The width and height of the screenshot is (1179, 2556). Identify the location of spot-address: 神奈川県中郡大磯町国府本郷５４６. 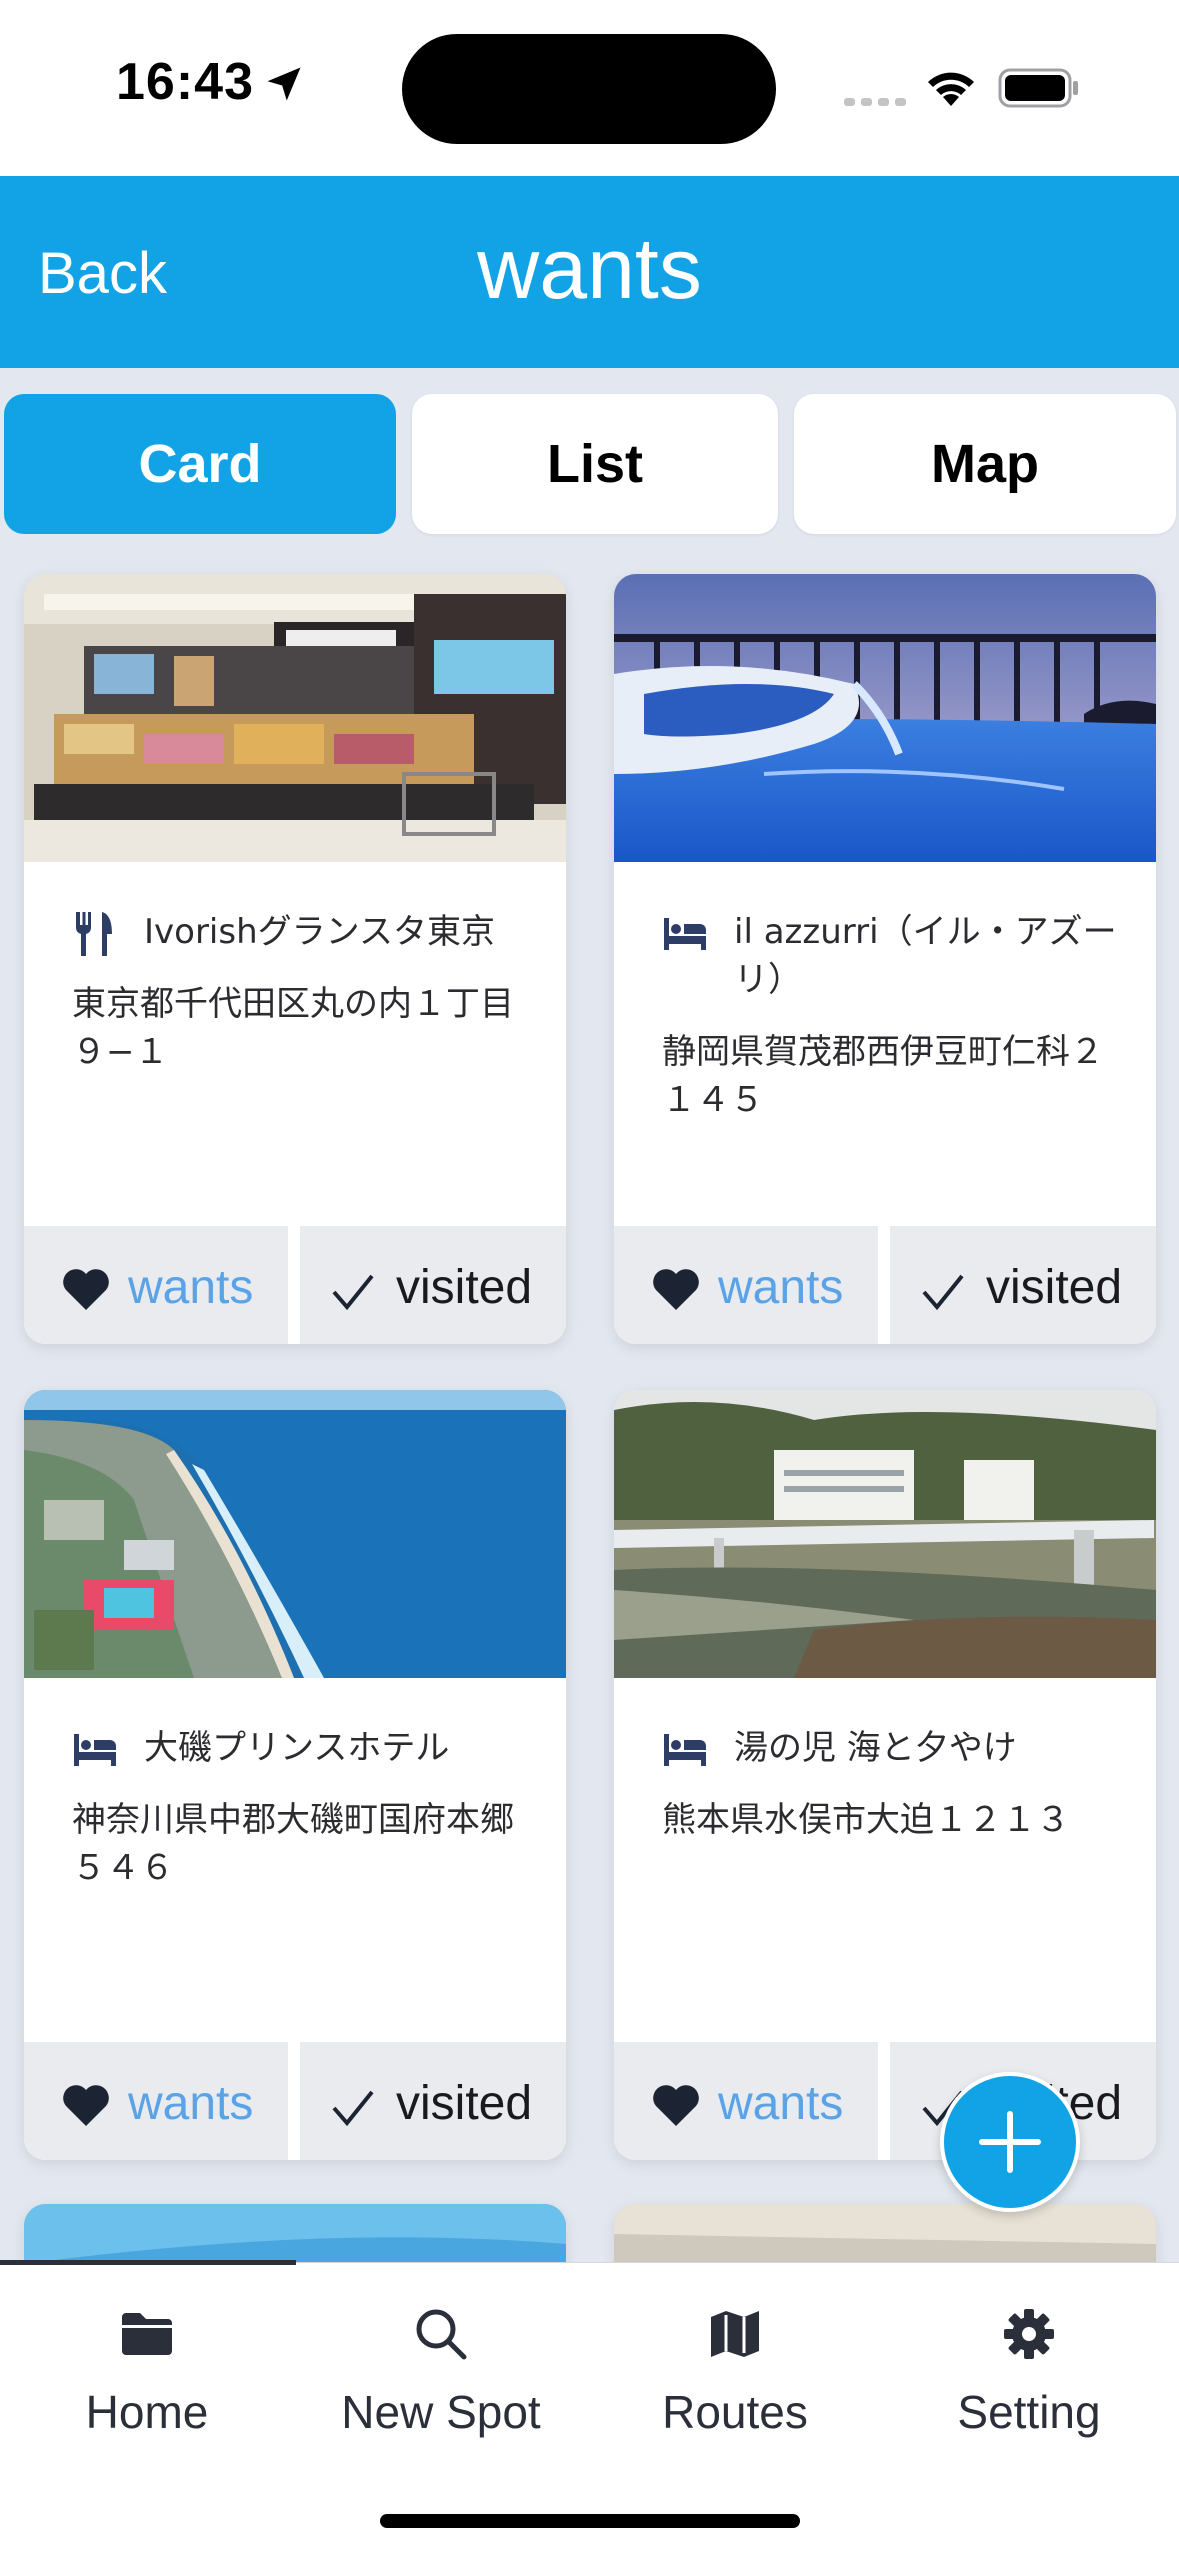
(293, 1844).